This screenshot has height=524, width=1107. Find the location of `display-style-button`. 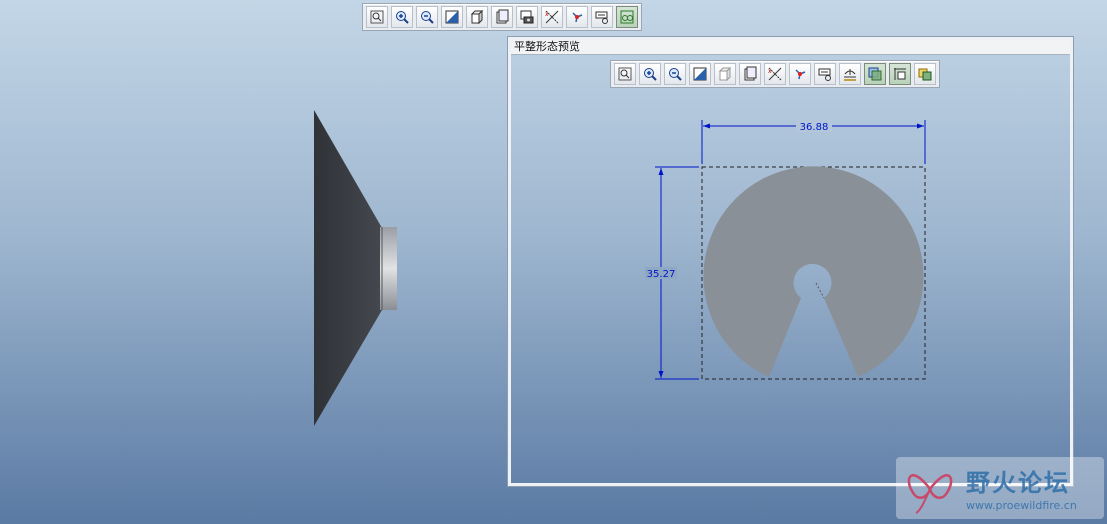

display-style-button is located at coordinates (477, 17).